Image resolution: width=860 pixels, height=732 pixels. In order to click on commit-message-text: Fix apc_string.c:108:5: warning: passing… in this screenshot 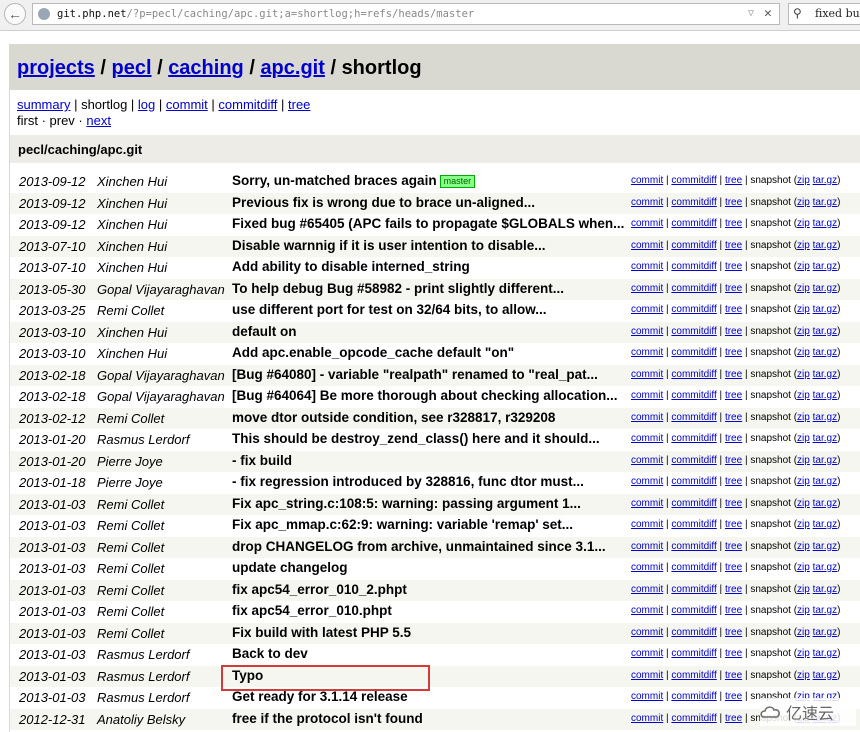, I will do `click(406, 503)`.